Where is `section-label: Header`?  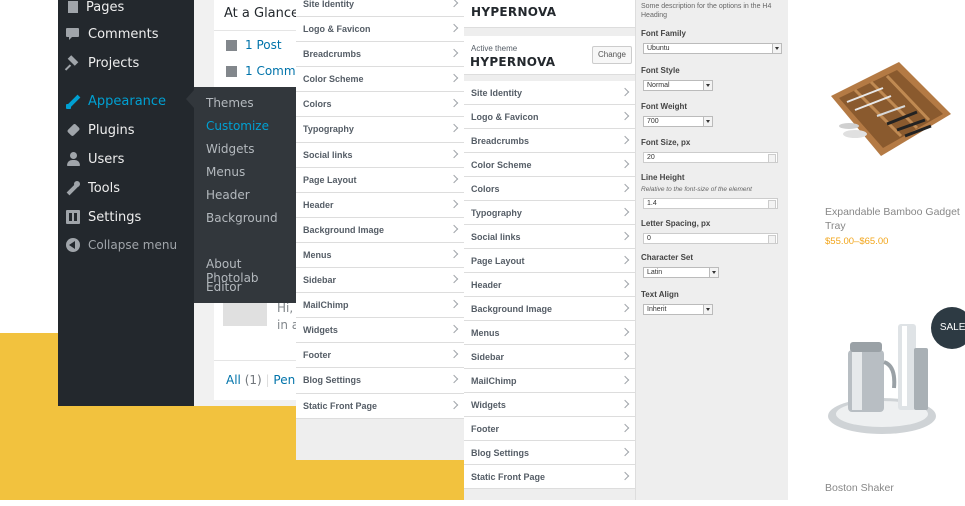
section-label: Header is located at coordinates (318, 204).